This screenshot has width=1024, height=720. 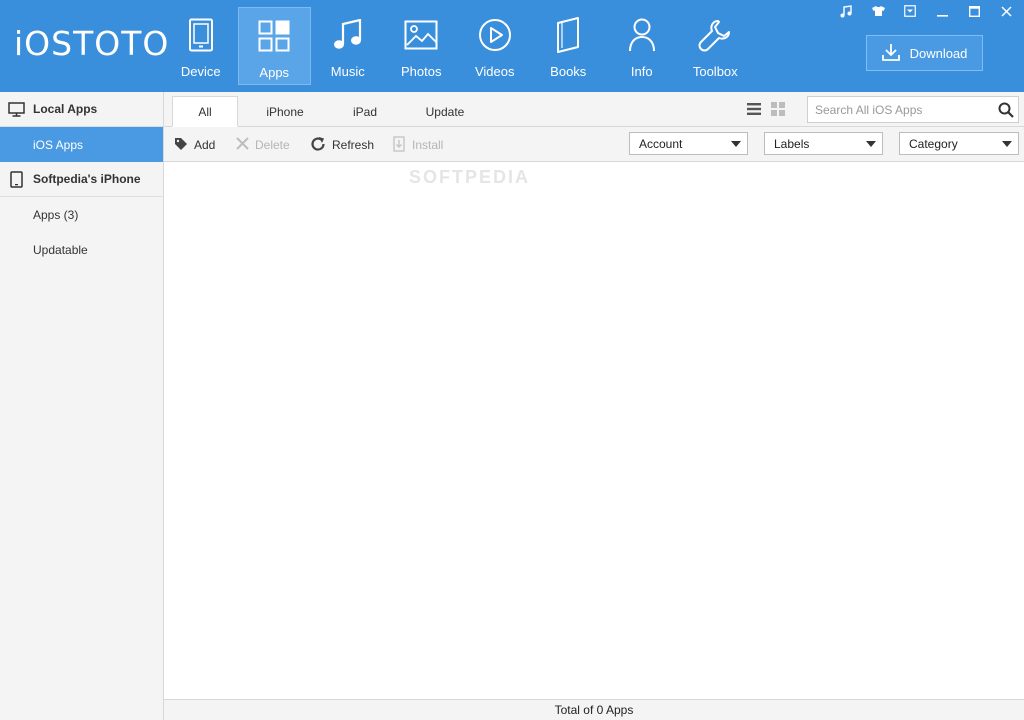 I want to click on account-dropdown: Account, so click(x=688, y=143).